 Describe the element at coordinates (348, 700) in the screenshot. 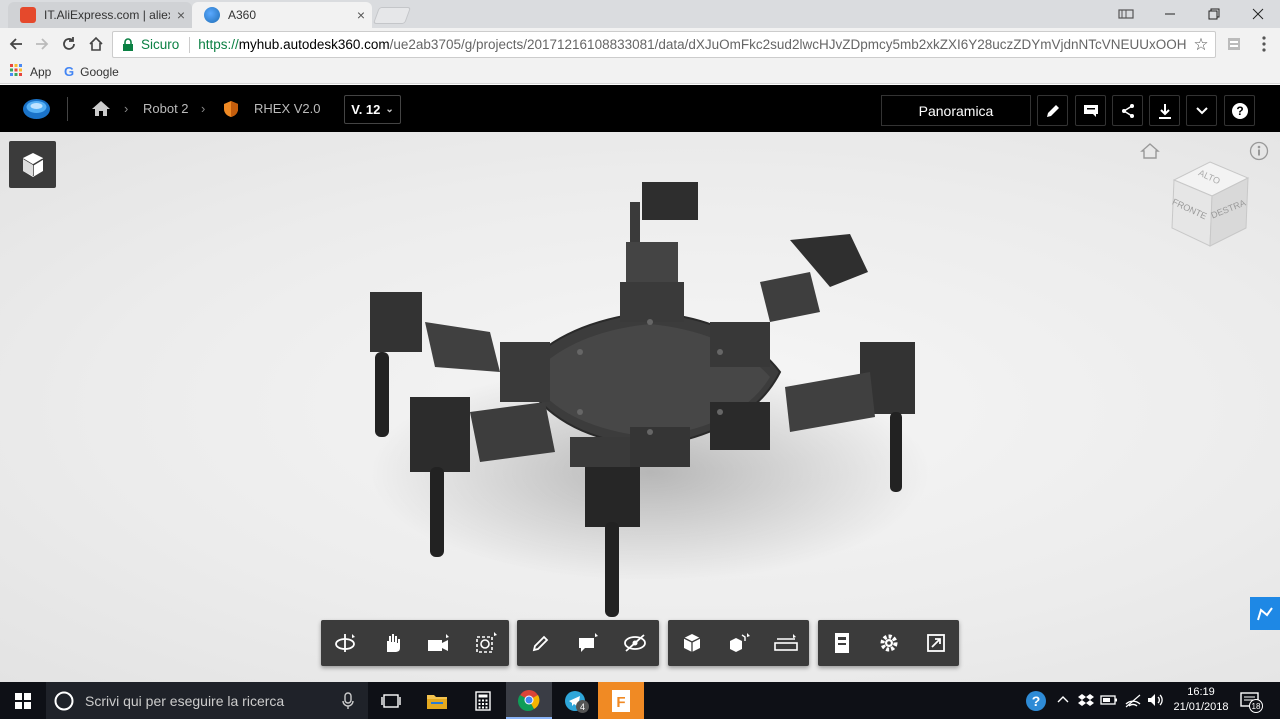

I see `microphone-icon` at that location.